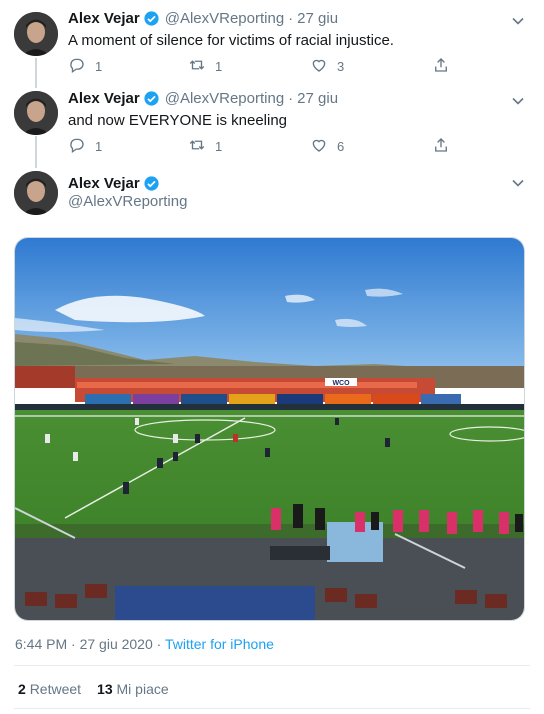 This screenshot has height=714, width=544. I want to click on likes-label: Mi piace, so click(142, 689).